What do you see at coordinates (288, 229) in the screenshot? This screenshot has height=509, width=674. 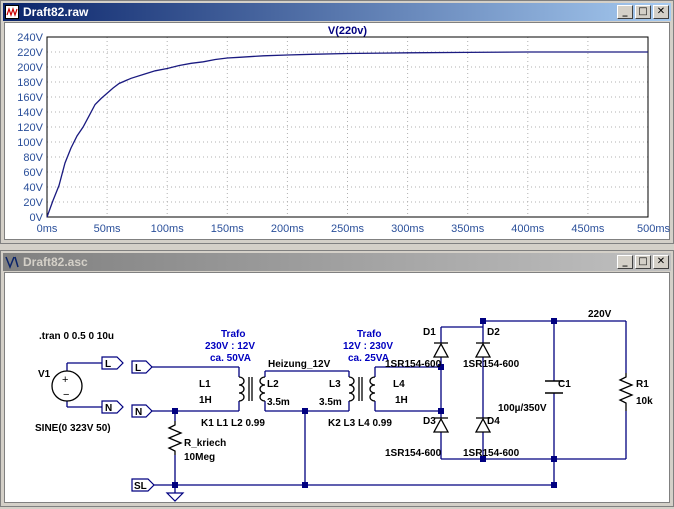 I see `x-tick-label: 200ms` at bounding box center [288, 229].